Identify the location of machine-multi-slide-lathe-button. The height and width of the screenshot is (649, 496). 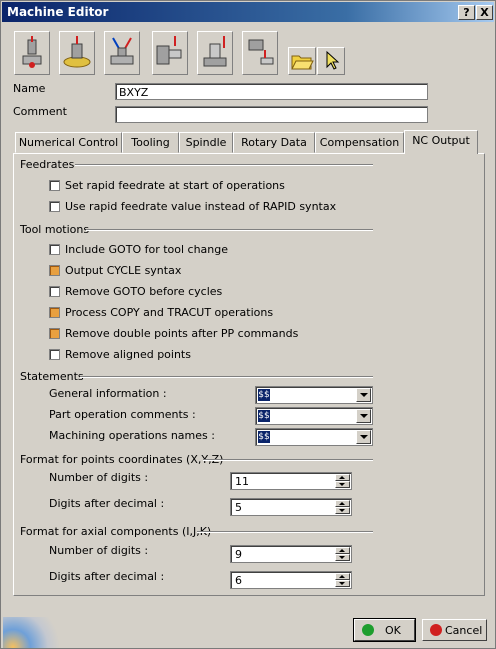
(260, 53).